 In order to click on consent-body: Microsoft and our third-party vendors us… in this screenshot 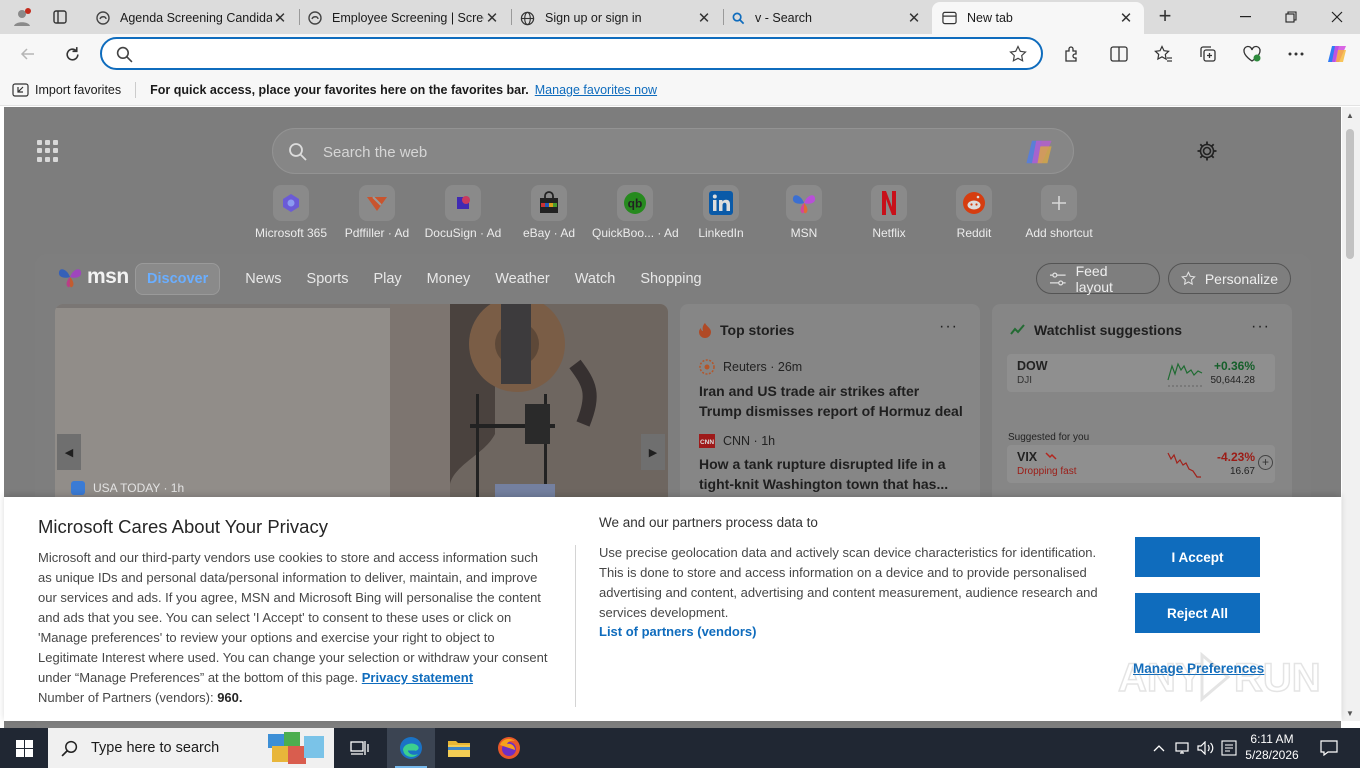, I will do `click(293, 628)`.